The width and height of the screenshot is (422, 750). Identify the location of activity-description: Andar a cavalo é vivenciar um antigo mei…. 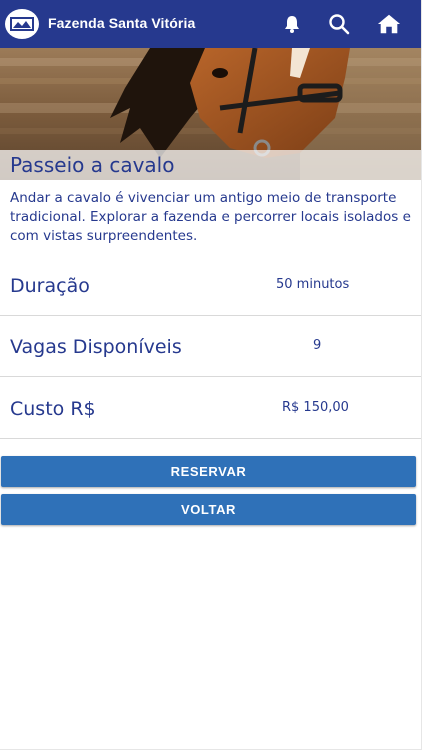
(210, 217).